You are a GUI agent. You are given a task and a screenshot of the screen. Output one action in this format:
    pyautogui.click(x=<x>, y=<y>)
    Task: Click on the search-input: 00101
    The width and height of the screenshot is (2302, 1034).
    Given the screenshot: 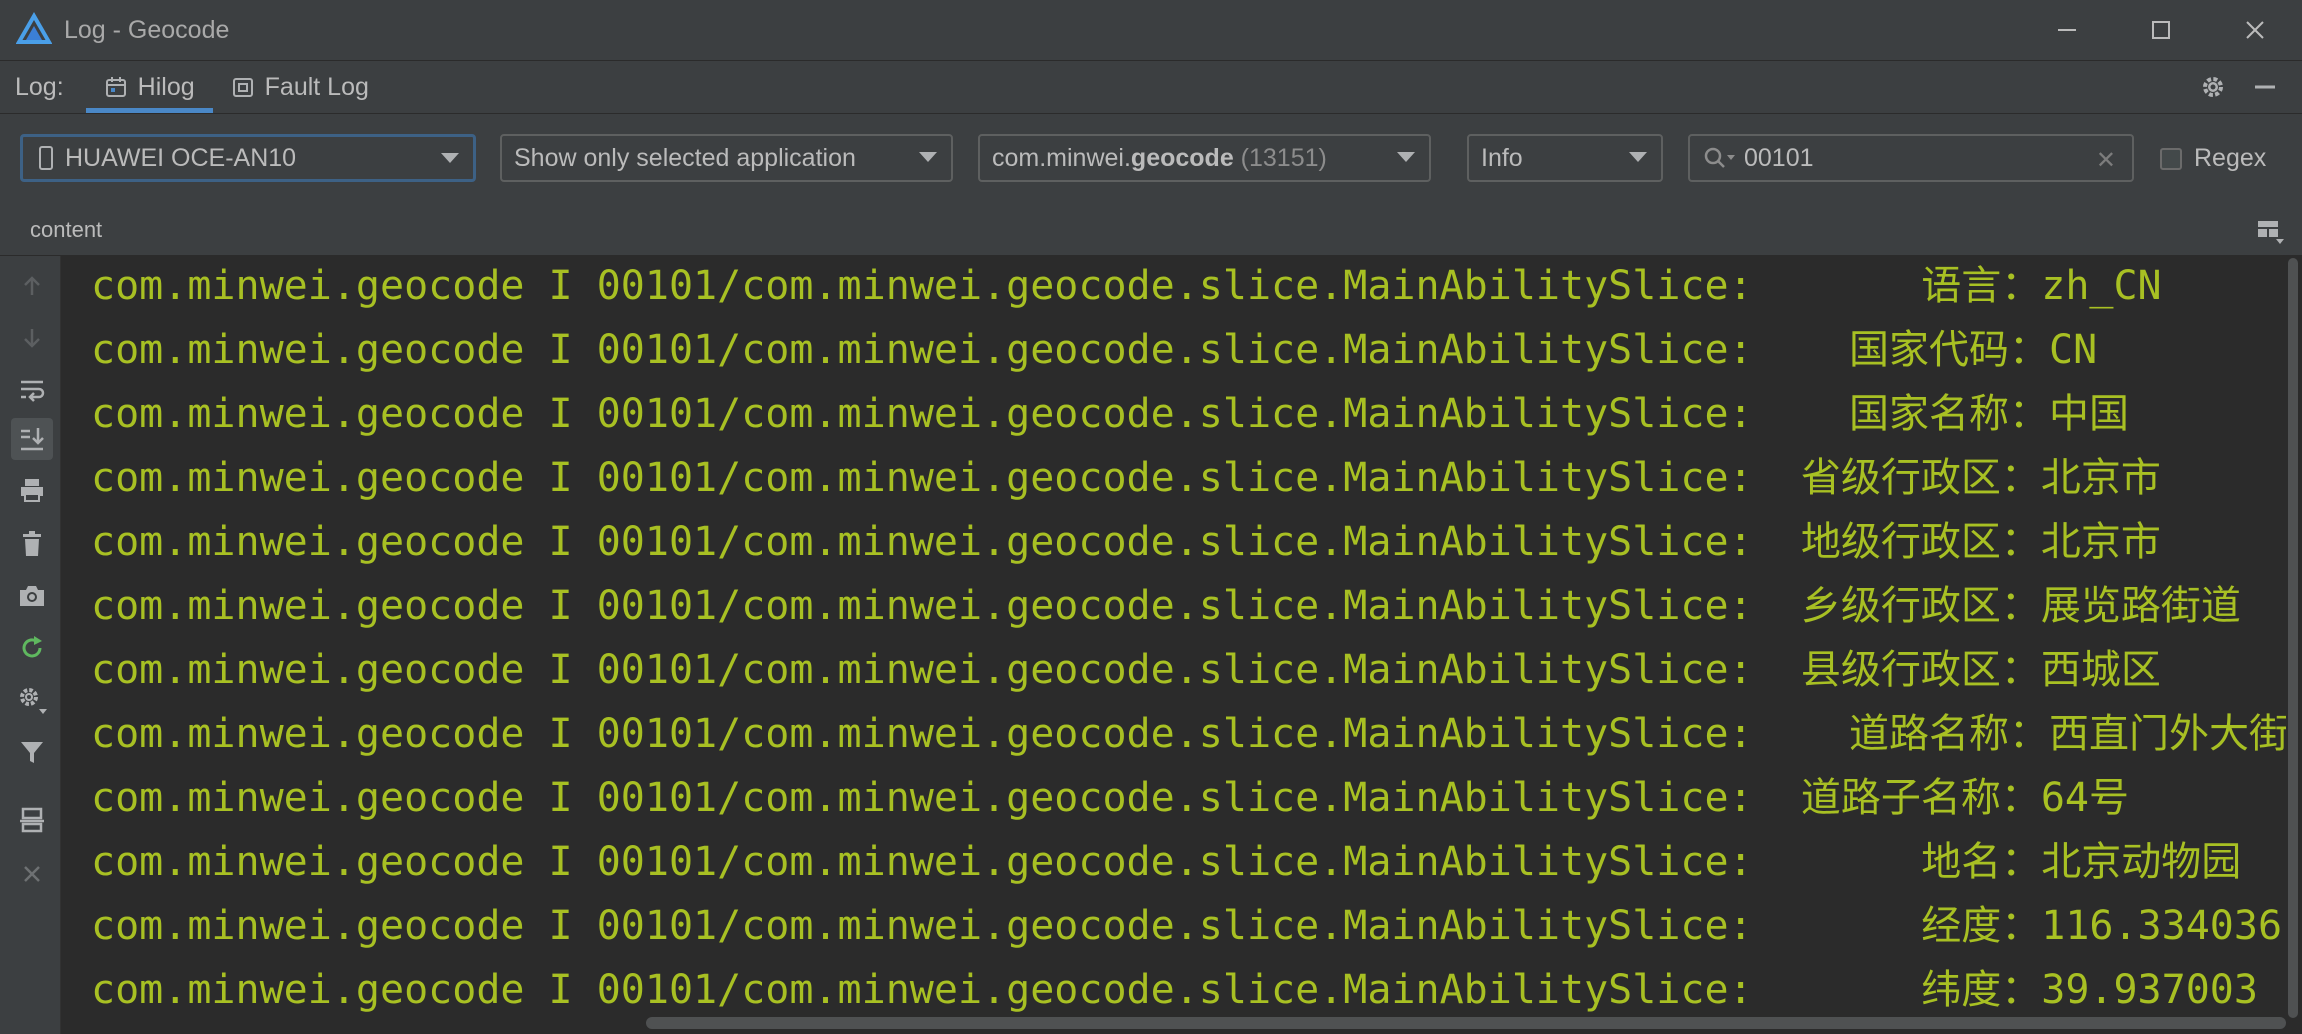 What is the action you would take?
    pyautogui.click(x=1779, y=158)
    